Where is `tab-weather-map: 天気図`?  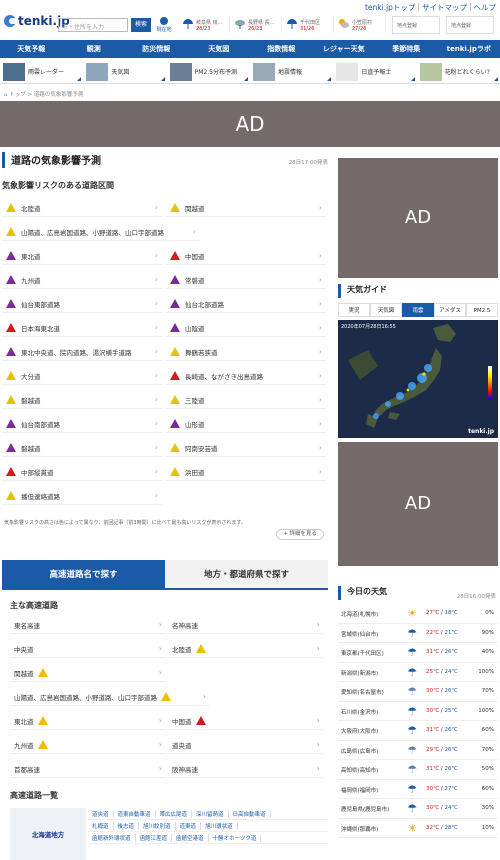 tab-weather-map: 天気図 is located at coordinates (386, 310).